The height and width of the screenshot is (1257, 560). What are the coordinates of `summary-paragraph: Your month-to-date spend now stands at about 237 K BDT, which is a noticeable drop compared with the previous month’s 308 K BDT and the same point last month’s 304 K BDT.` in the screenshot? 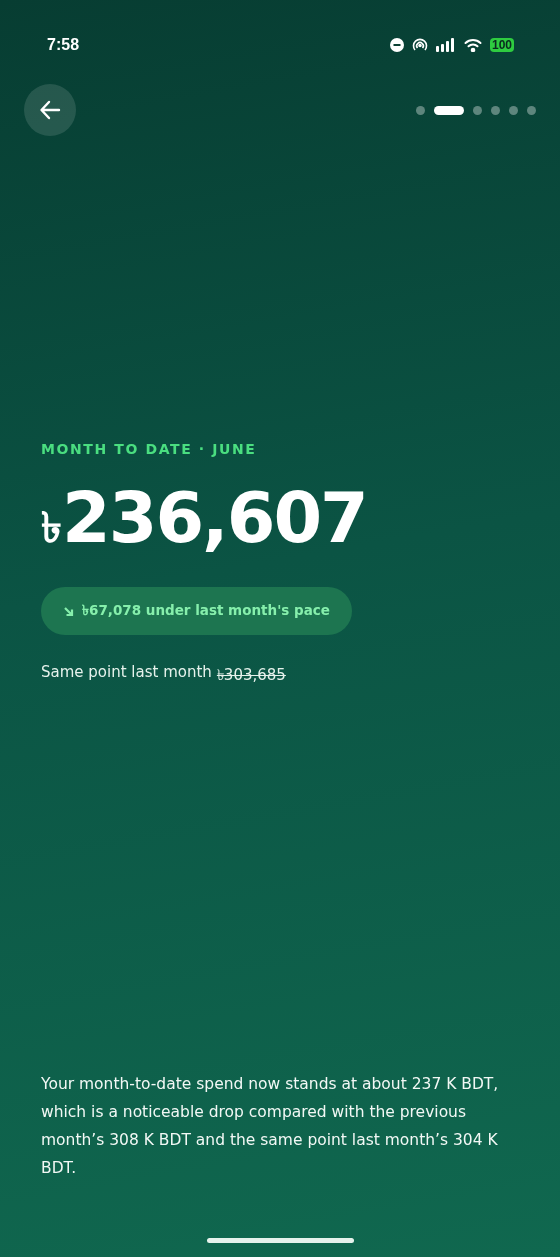 It's located at (270, 1126).